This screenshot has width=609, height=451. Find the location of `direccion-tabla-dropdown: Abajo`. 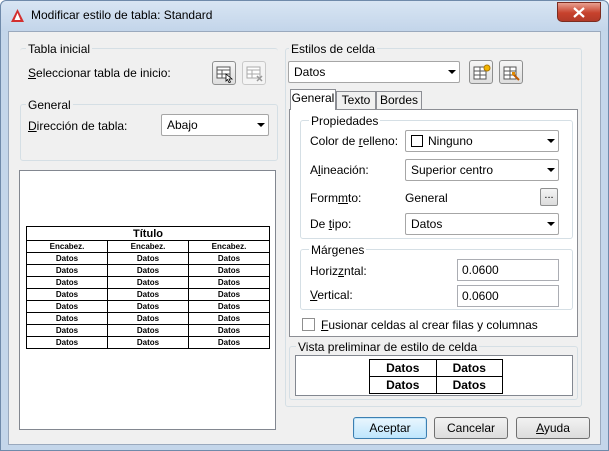

direccion-tabla-dropdown: Abajo is located at coordinates (215, 125).